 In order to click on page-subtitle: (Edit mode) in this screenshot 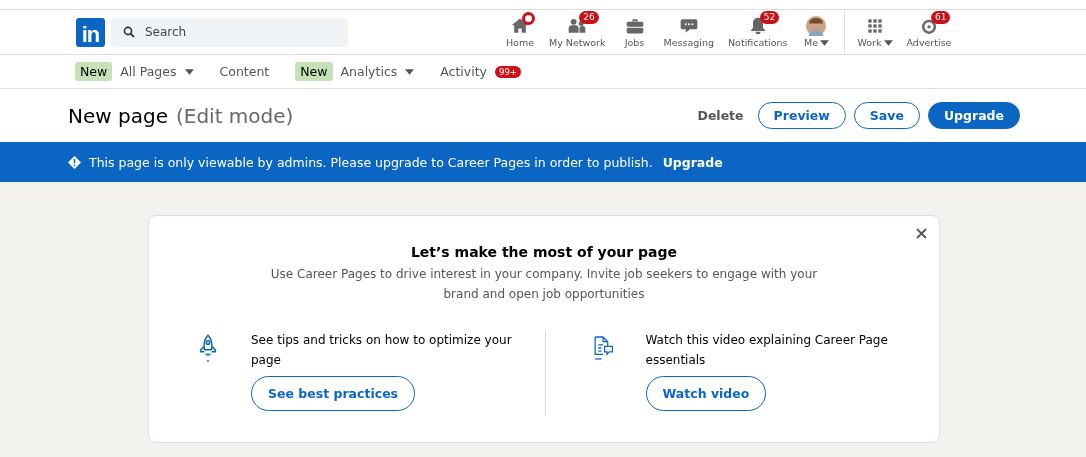, I will do `click(234, 115)`.